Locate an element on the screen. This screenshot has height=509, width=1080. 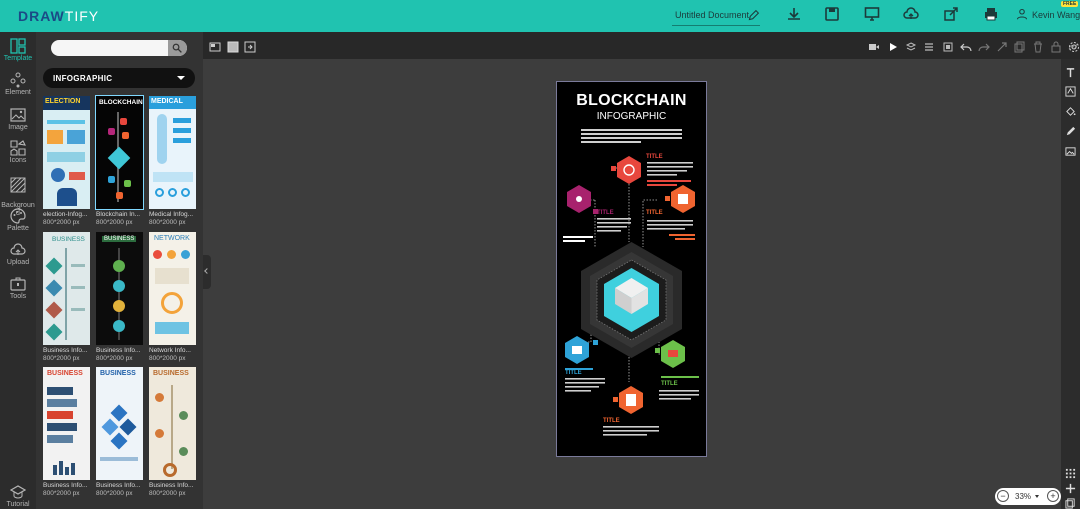
rail-item-tutorial: Tutorial is located at coordinates (18, 496).